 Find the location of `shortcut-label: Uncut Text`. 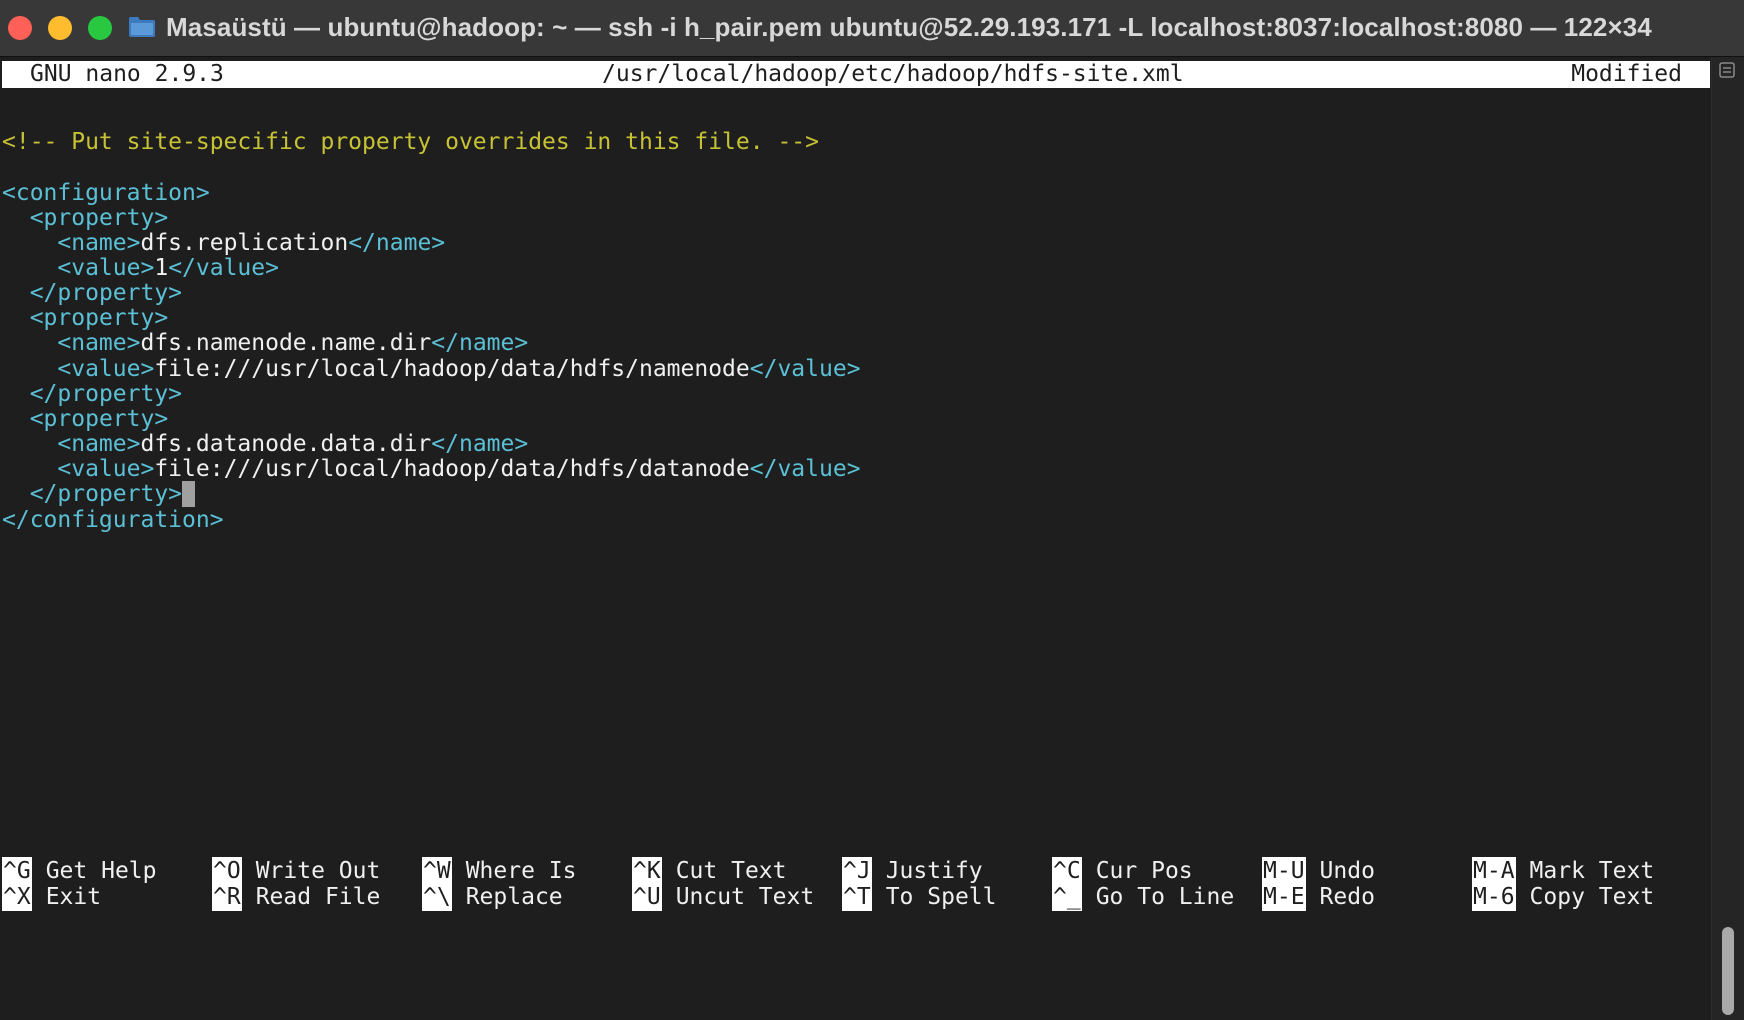

shortcut-label: Uncut Text is located at coordinates (745, 897).